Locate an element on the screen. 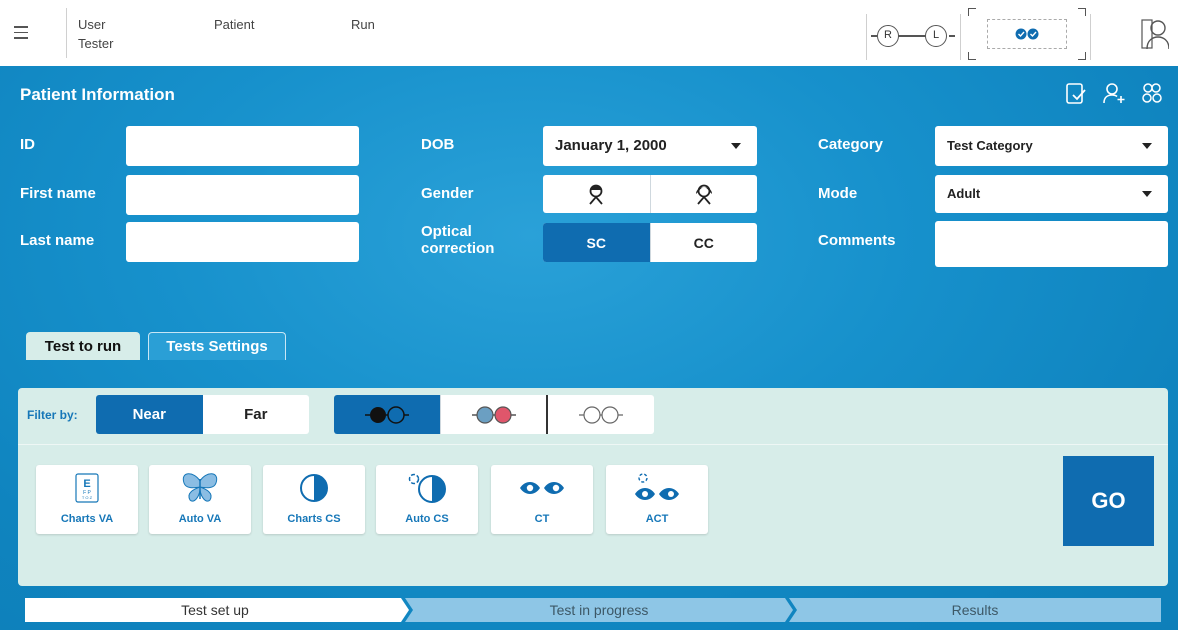 The image size is (1178, 630). half-circle-icon is located at coordinates (314, 488).